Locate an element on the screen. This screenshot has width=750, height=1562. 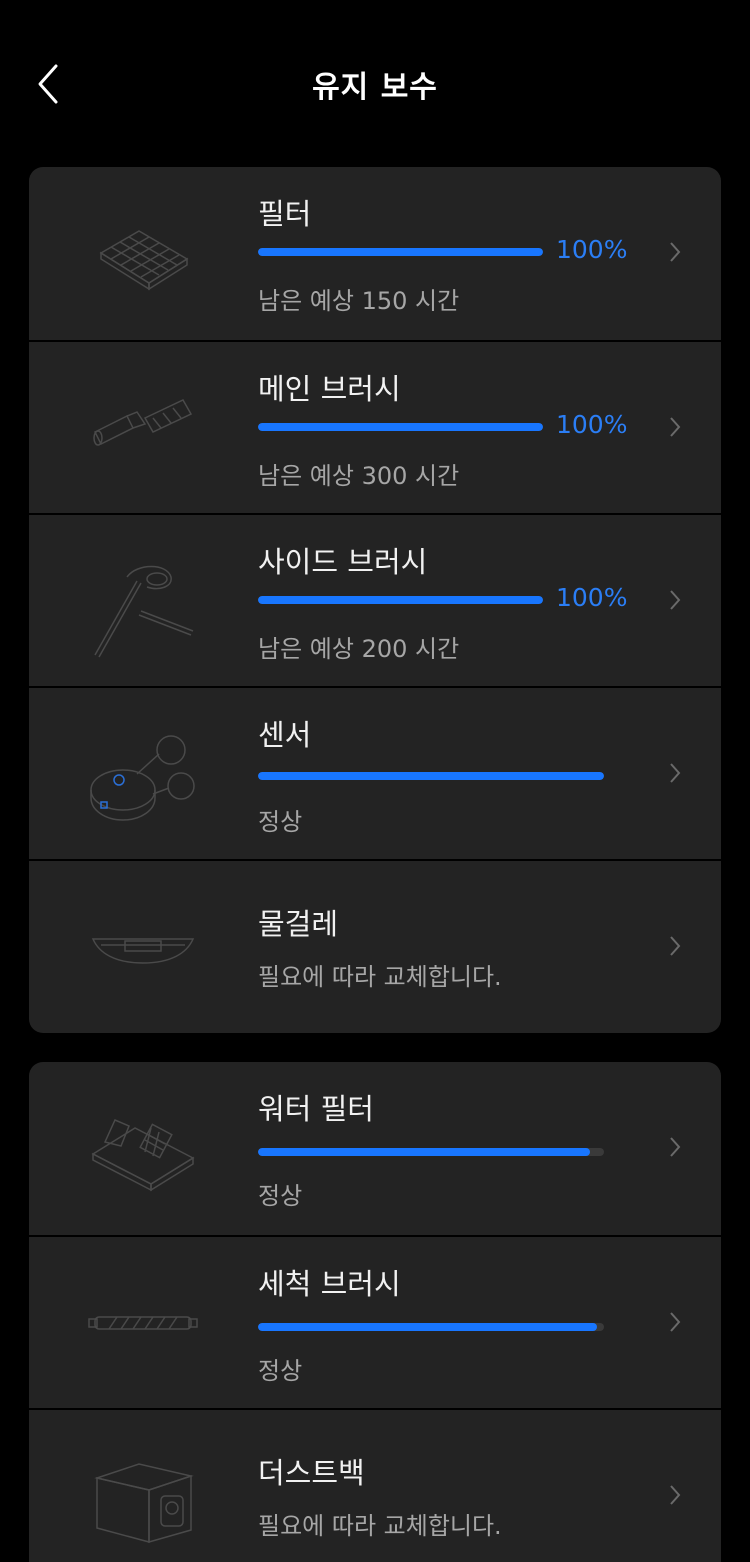
item-name: 필터 is located at coordinates (285, 214).